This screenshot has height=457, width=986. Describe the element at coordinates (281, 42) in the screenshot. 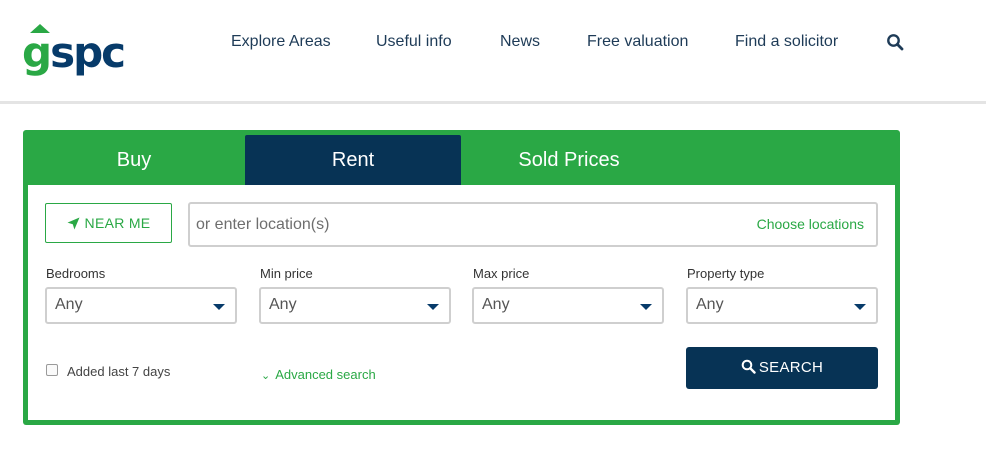

I see `nav-explore-areas: Explore Areas` at that location.